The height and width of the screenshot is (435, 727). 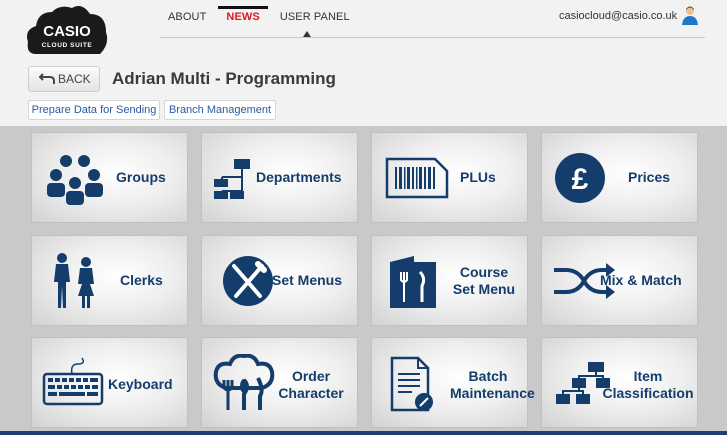 I want to click on tile-label-line1: Course, so click(x=484, y=272).